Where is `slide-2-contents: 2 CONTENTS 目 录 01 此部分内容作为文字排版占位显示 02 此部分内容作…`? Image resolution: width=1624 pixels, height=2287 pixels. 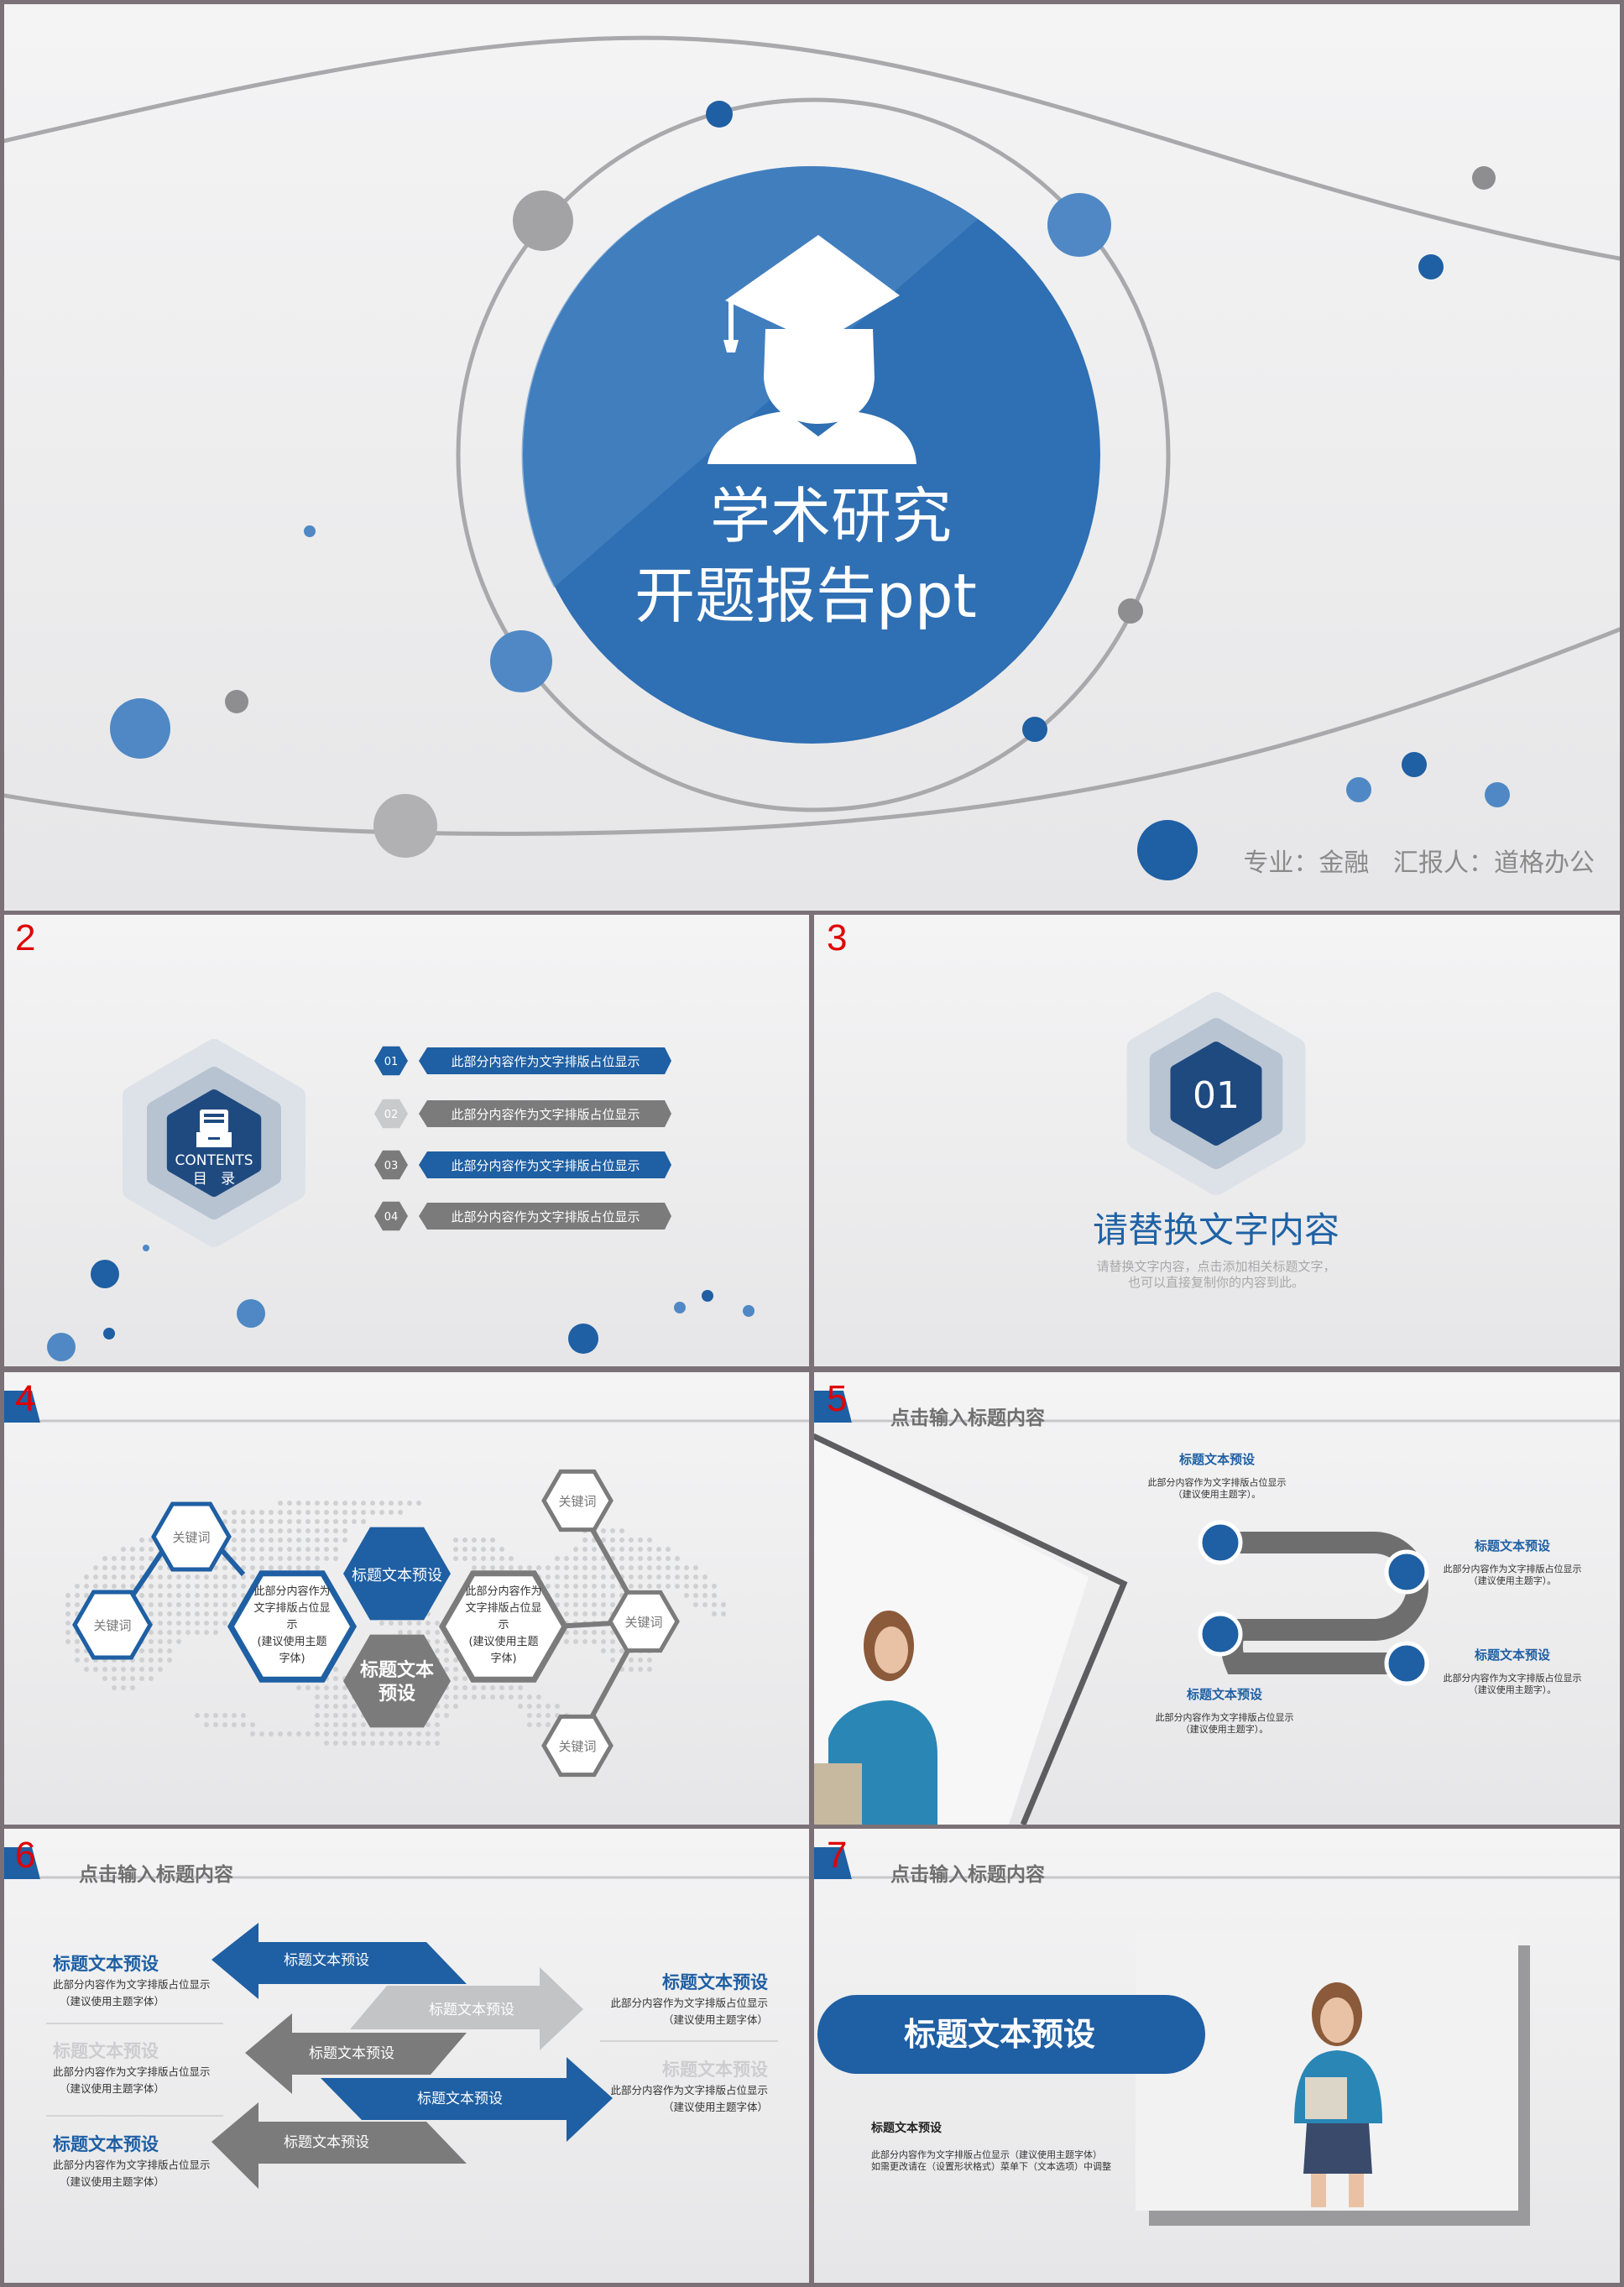
slide-2-contents: 2 CONTENTS 目 录 01 此部分内容作为文字排版占位显示 02 此部分内容作… is located at coordinates (406, 1140).